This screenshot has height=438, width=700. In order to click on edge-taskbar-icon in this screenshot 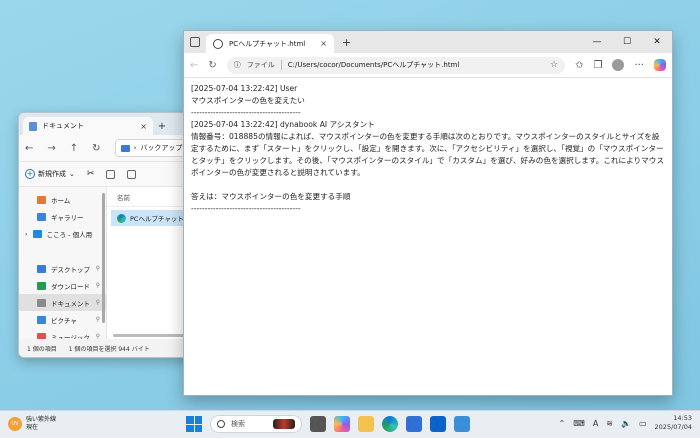, I will do `click(390, 424)`.